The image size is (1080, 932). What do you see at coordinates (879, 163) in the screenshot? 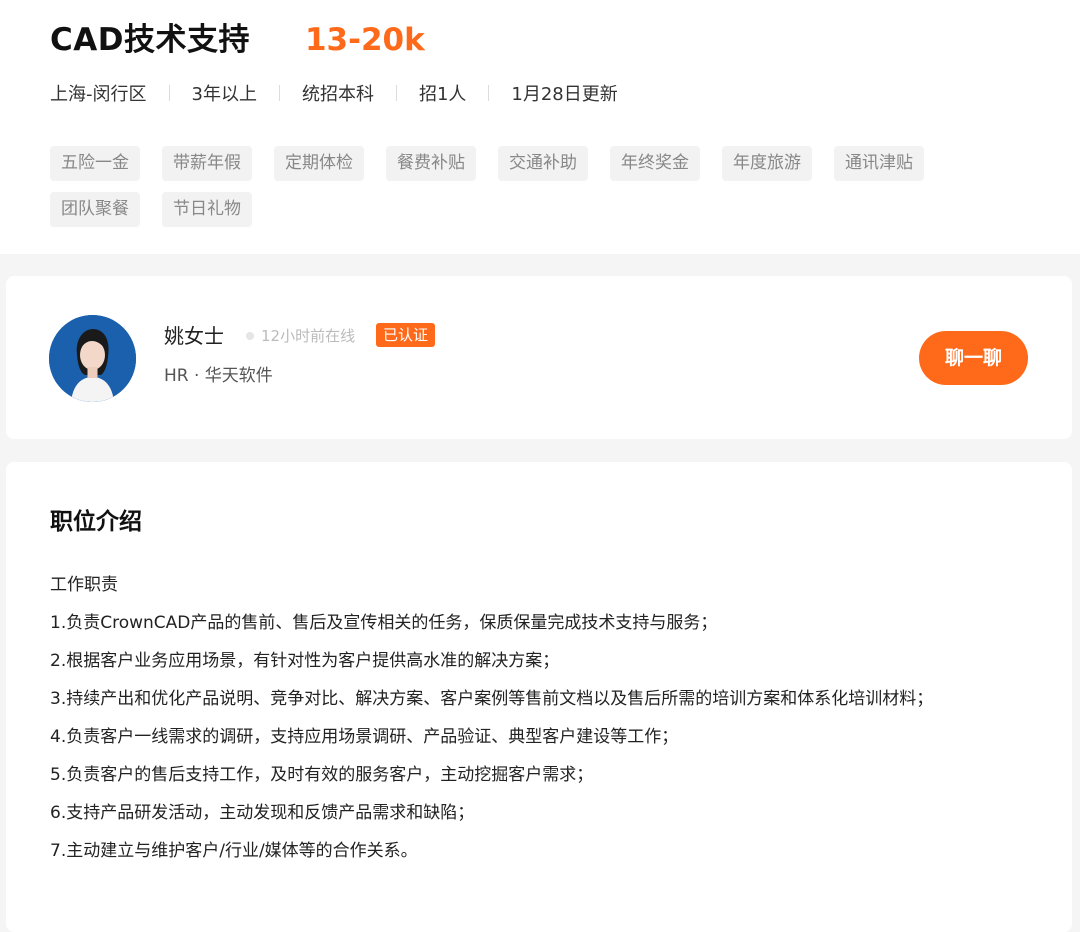
I see `benefit-tag: 通讯津贴` at bounding box center [879, 163].